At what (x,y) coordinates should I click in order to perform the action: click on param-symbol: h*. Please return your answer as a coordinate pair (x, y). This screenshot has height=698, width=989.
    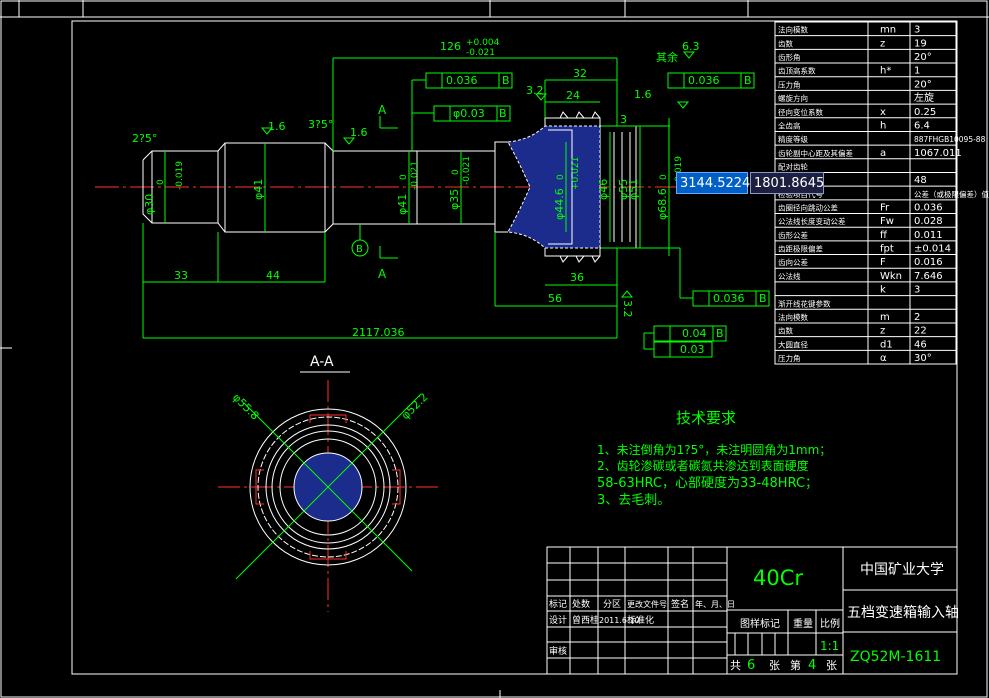
    Looking at the image, I should click on (885, 71).